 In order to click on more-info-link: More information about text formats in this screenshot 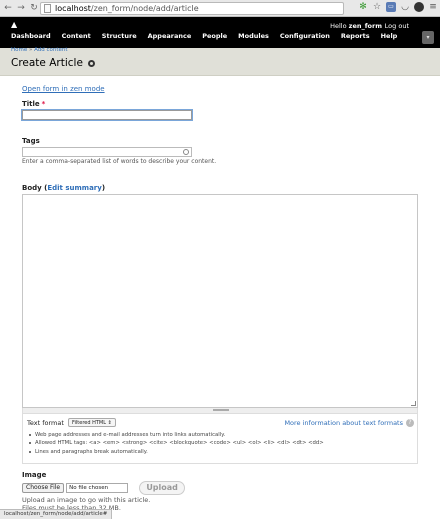, I will do `click(343, 423)`.